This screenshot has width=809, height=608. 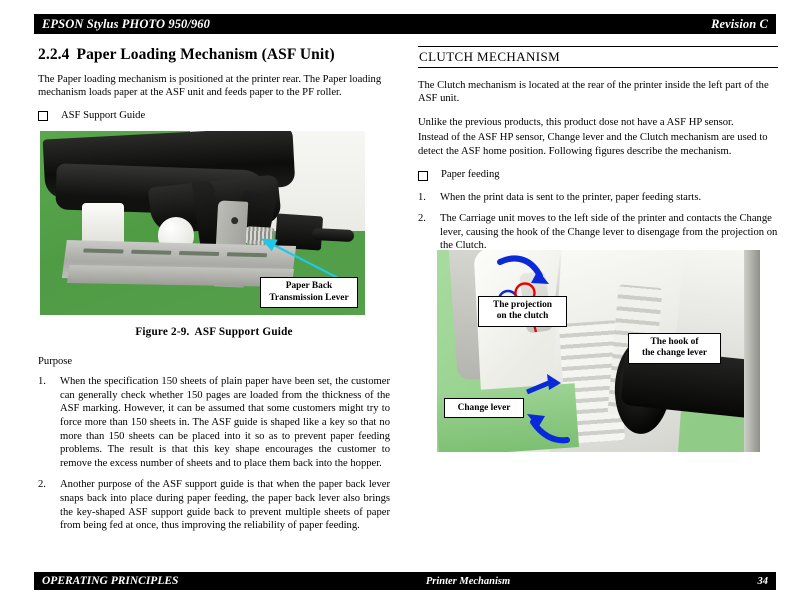 What do you see at coordinates (333, 235) in the screenshot?
I see `photo-part-black-pin` at bounding box center [333, 235].